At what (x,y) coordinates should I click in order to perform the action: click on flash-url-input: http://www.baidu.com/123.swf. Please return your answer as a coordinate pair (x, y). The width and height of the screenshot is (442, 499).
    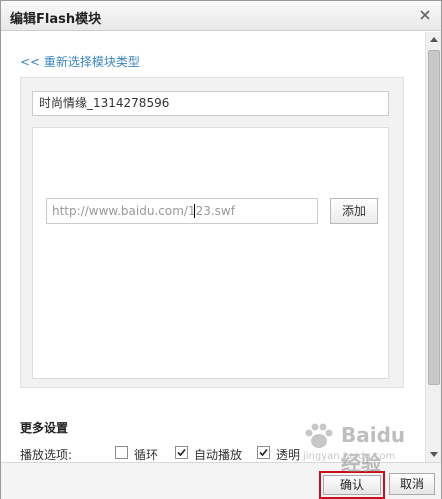
    Looking at the image, I should click on (182, 211).